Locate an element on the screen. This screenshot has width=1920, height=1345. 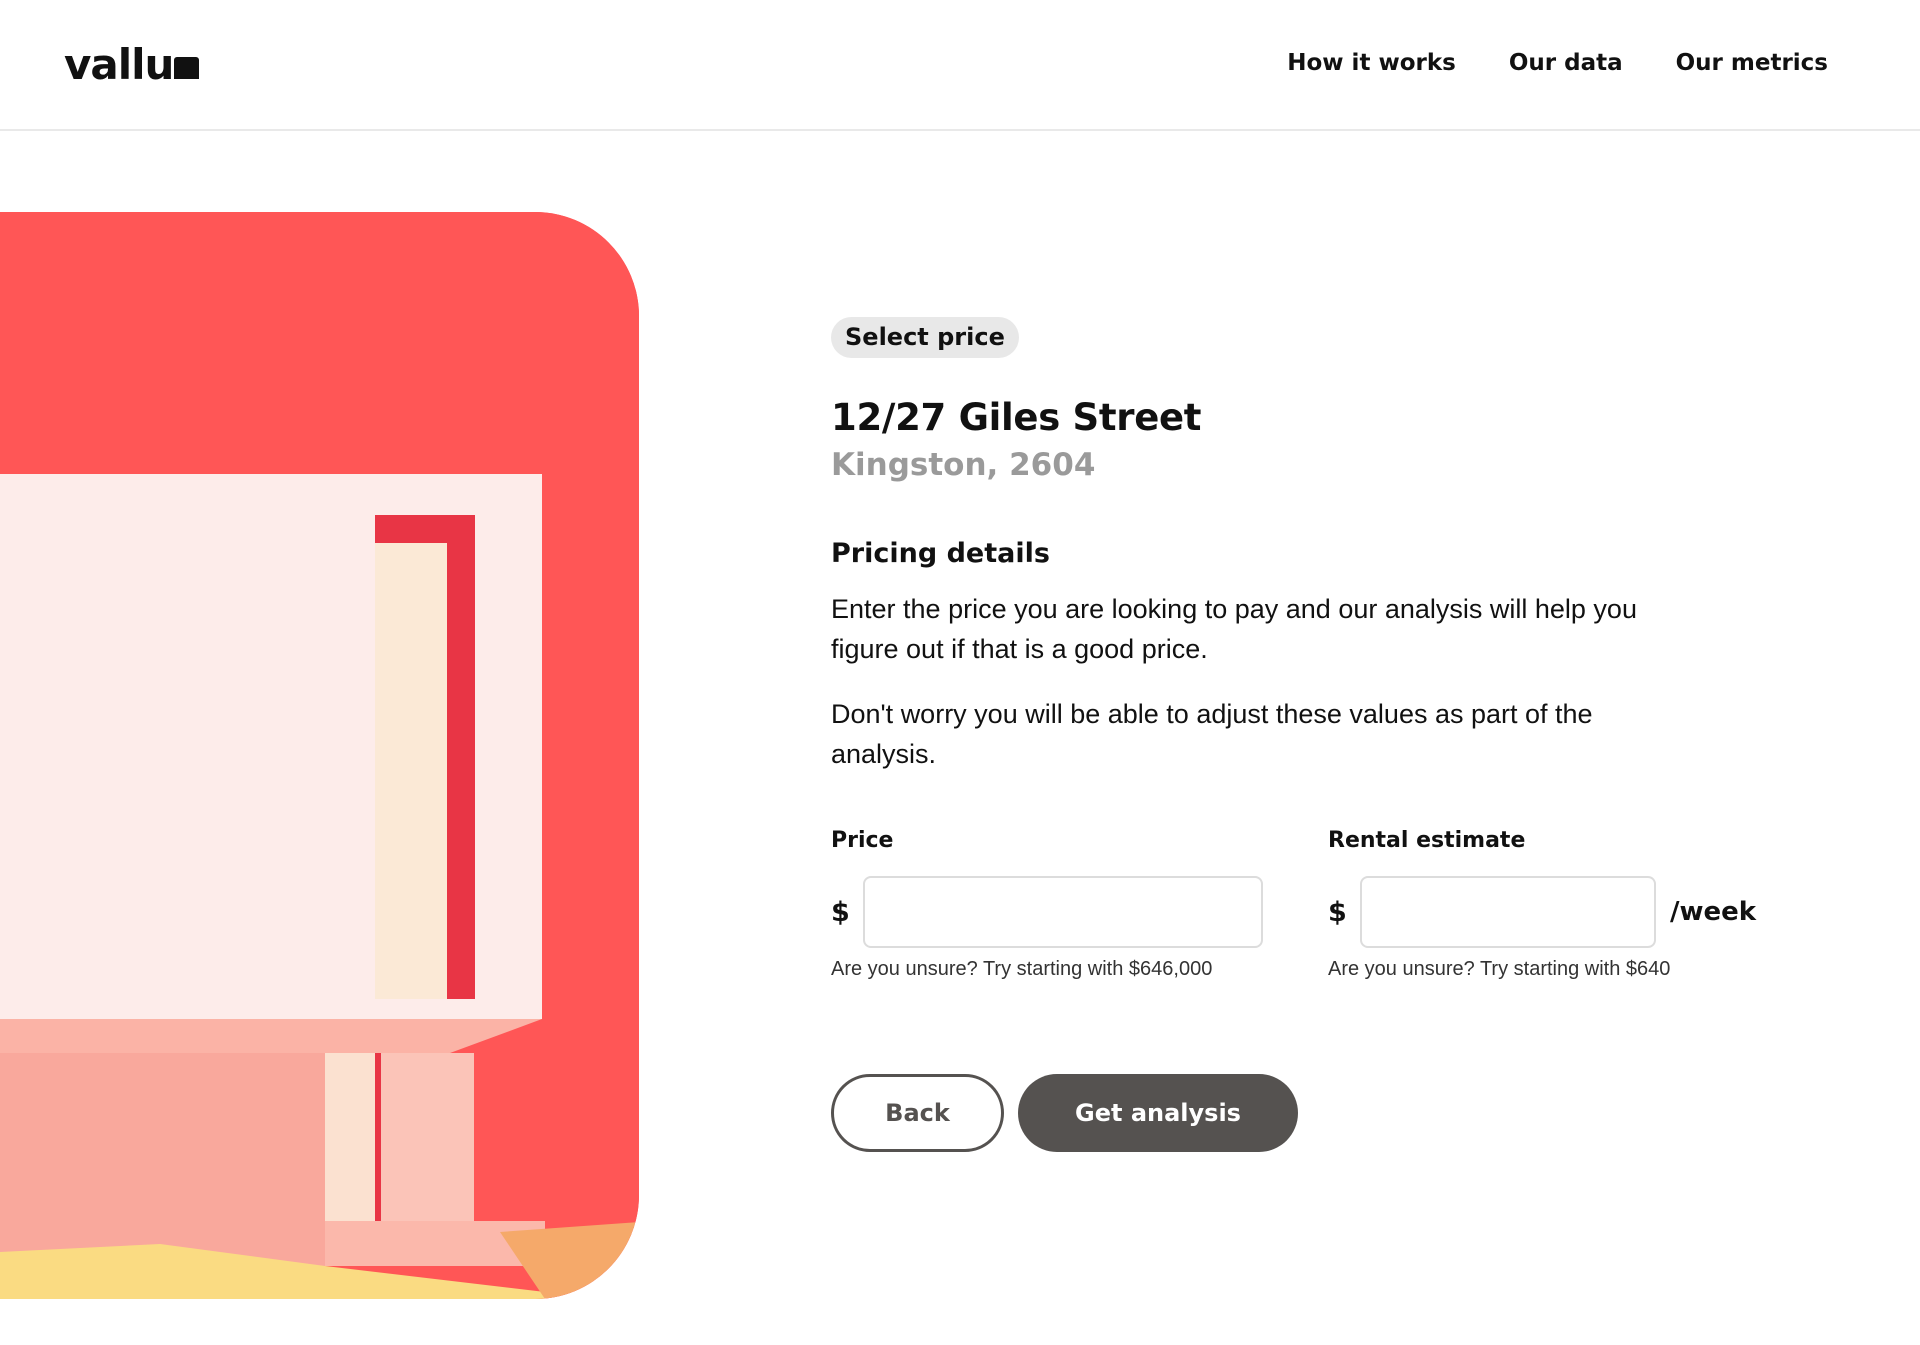
top-header: vallu How it works Our data Our metrics is located at coordinates (960, 65).